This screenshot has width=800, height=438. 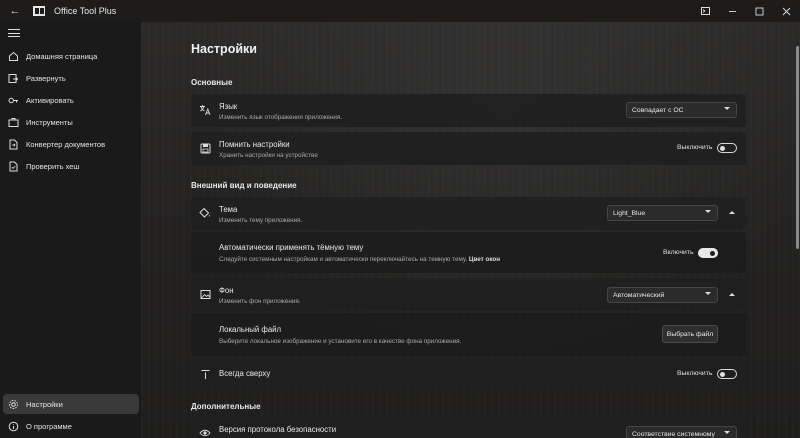 I want to click on section-title-basic: Основные, so click(x=212, y=82).